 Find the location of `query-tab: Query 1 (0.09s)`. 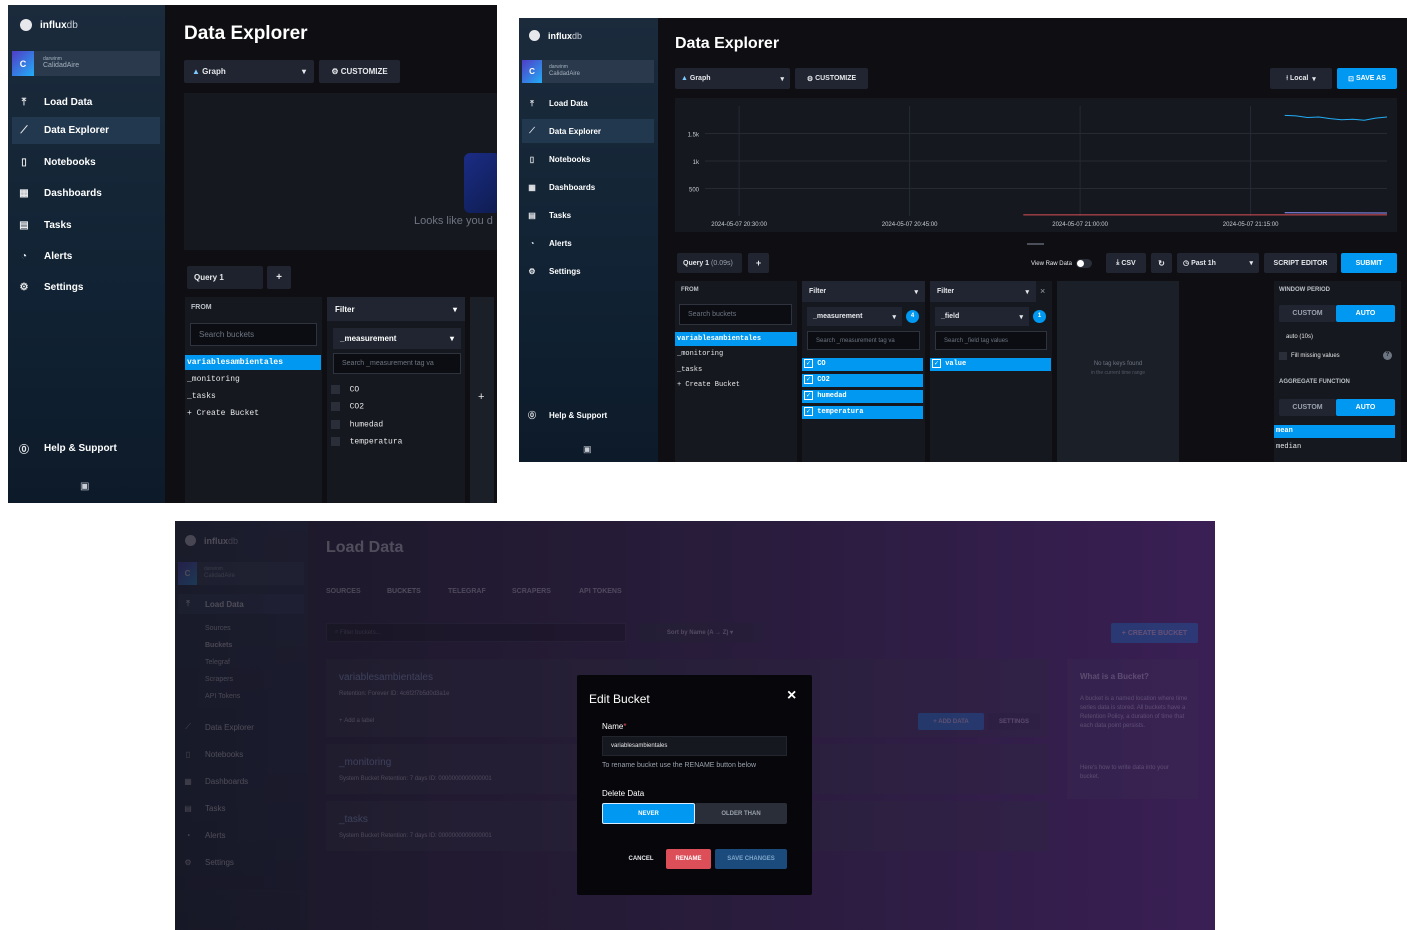

query-tab: Query 1 (0.09s) is located at coordinates (709, 263).